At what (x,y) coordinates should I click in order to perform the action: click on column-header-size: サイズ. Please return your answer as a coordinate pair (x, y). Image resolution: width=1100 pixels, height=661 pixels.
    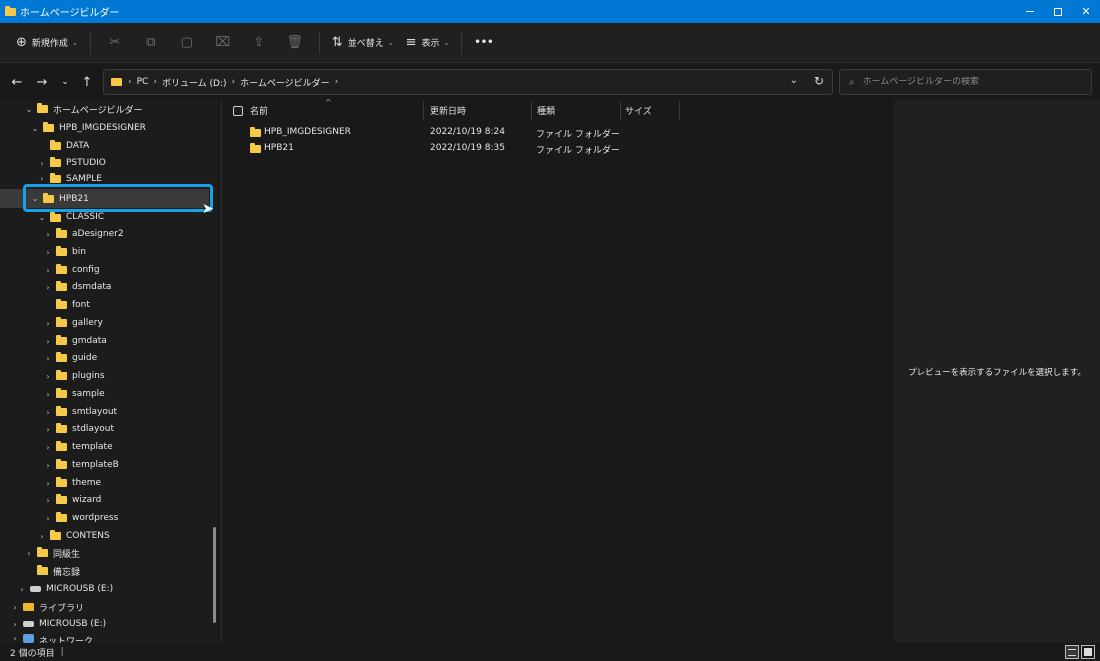
    Looking at the image, I should click on (638, 110).